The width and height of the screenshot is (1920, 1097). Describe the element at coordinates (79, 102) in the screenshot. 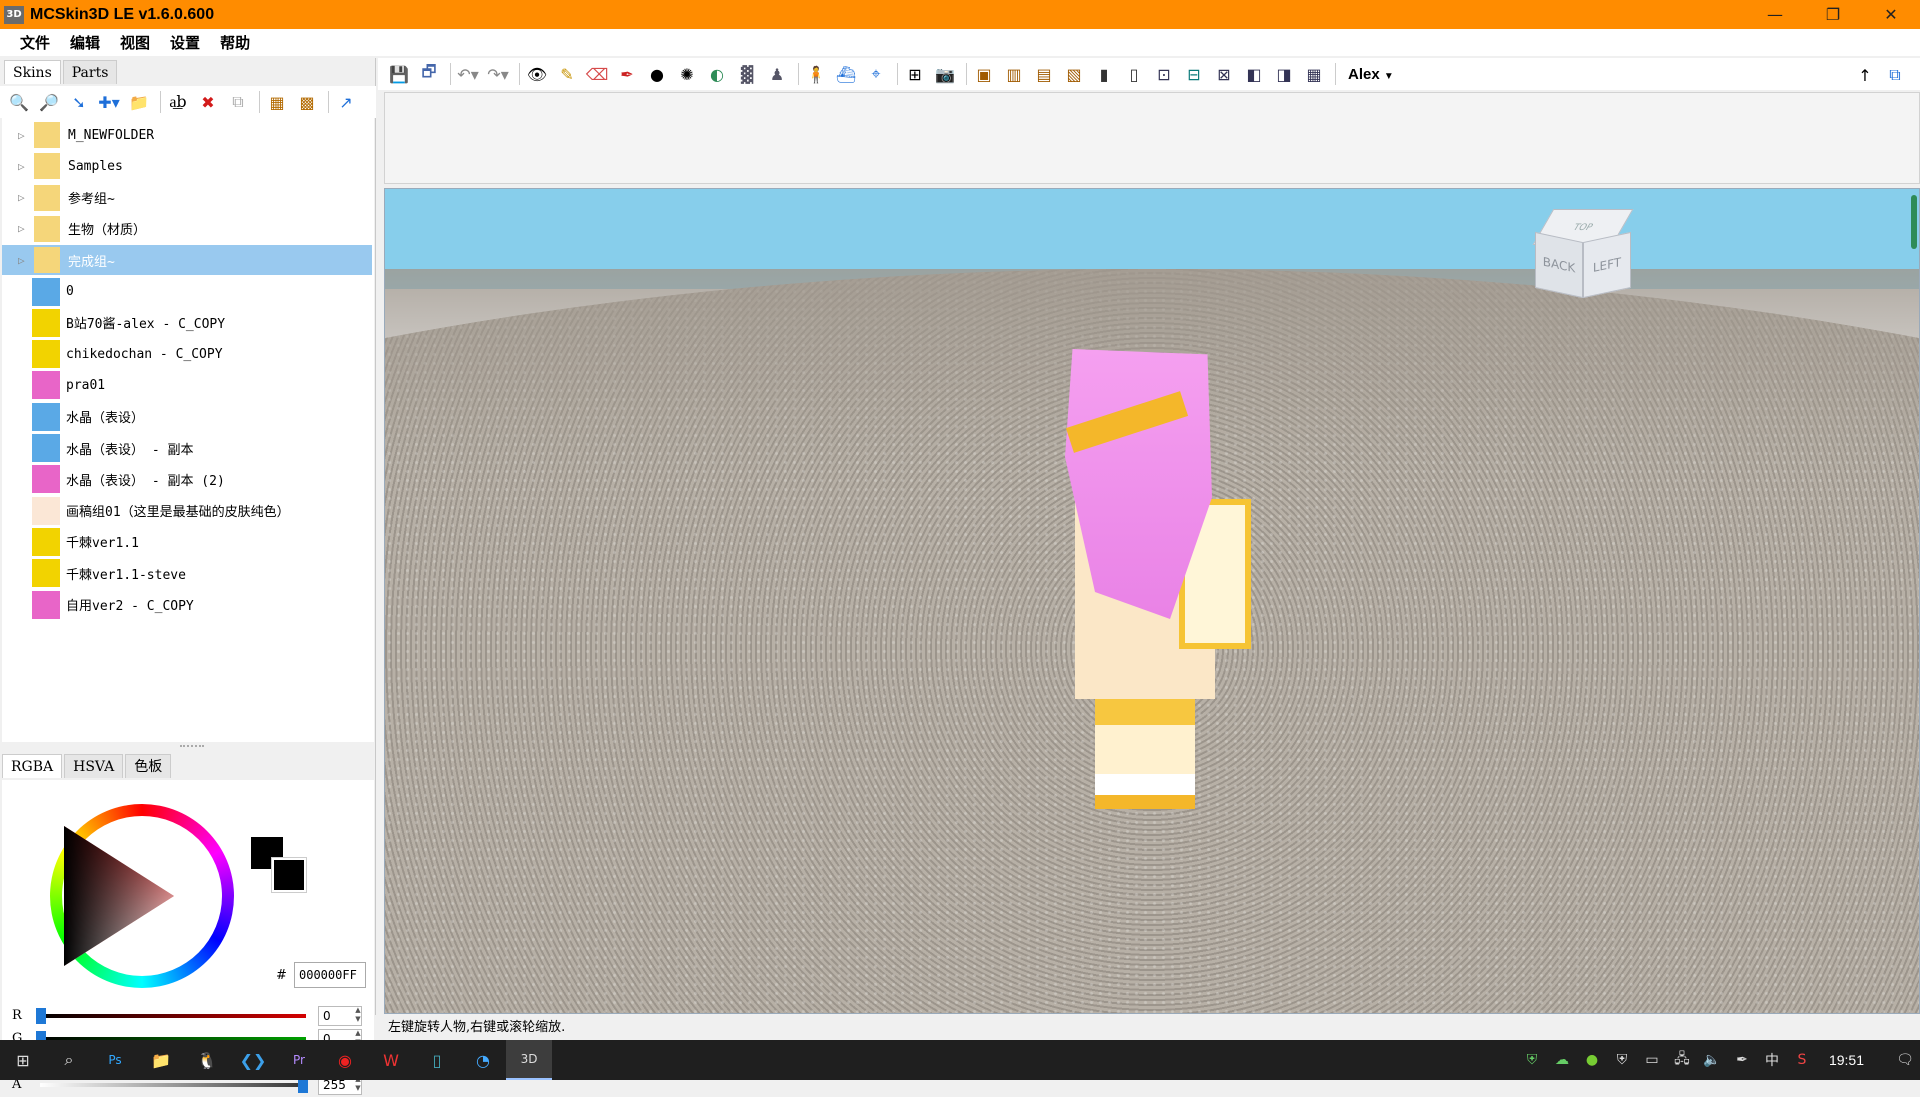

I see `import-icon: ➘` at that location.